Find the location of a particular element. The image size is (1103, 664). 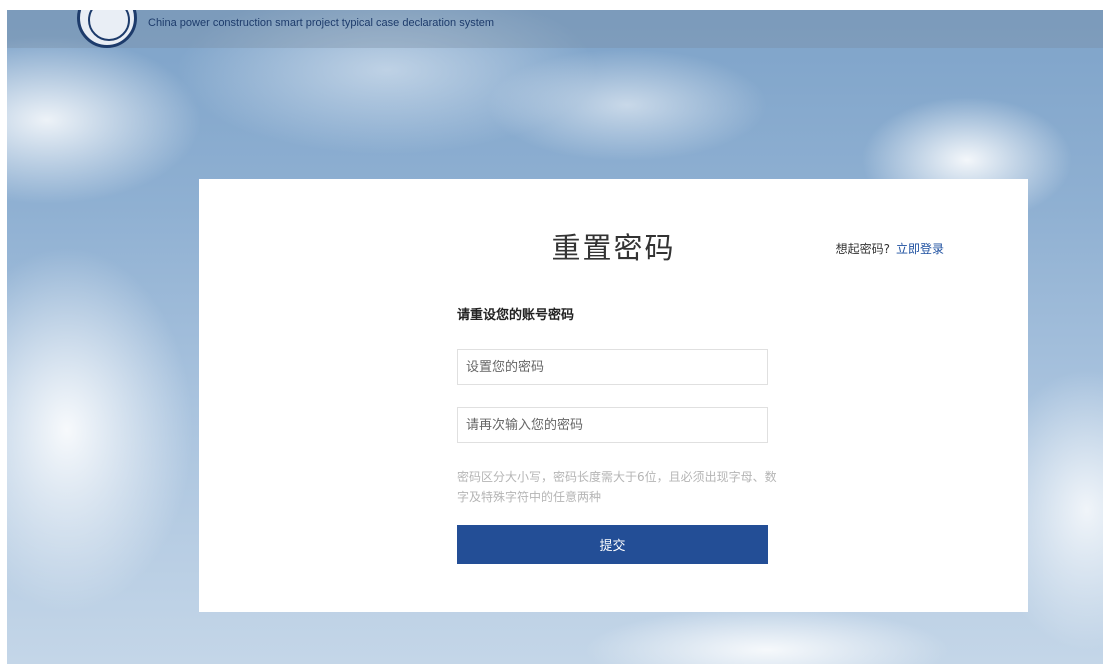

form-subtitle: 请重设您的账号密码 is located at coordinates (516, 315).